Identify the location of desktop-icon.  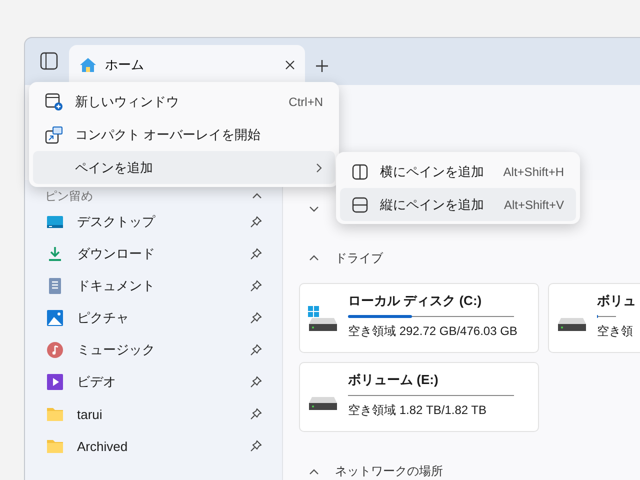
(55, 222).